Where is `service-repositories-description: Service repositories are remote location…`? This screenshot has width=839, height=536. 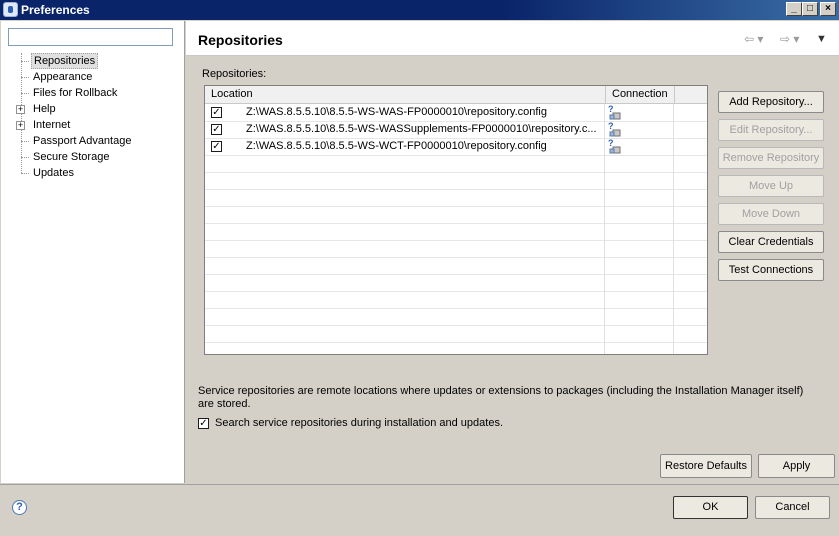
service-repositories-description: Service repositories are remote location… is located at coordinates (501, 397).